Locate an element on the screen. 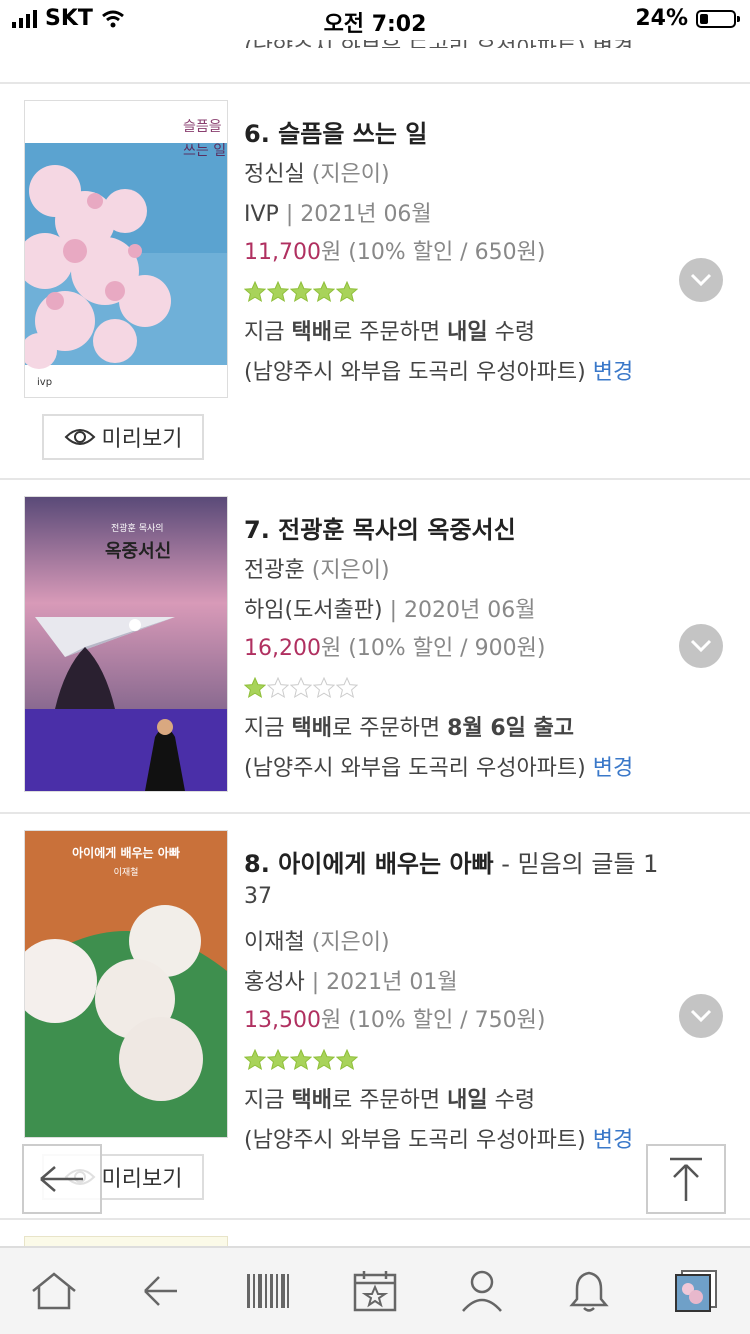  book-price: 11,700원 (10% 할인 / 650원) is located at coordinates (395, 252).